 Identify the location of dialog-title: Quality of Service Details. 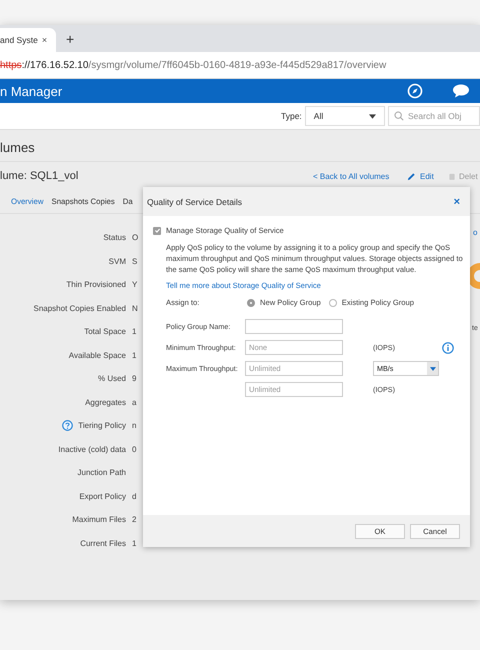
(194, 201).